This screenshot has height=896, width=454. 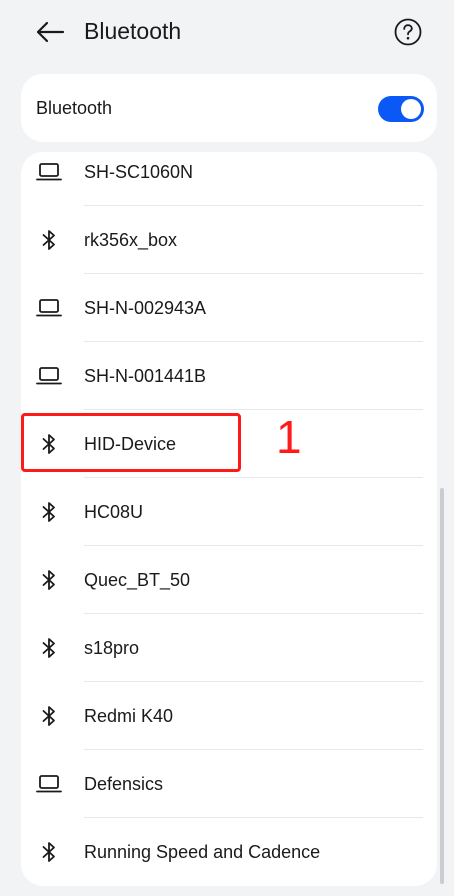 I want to click on device-row: SH-SC1060N, so click(x=229, y=179).